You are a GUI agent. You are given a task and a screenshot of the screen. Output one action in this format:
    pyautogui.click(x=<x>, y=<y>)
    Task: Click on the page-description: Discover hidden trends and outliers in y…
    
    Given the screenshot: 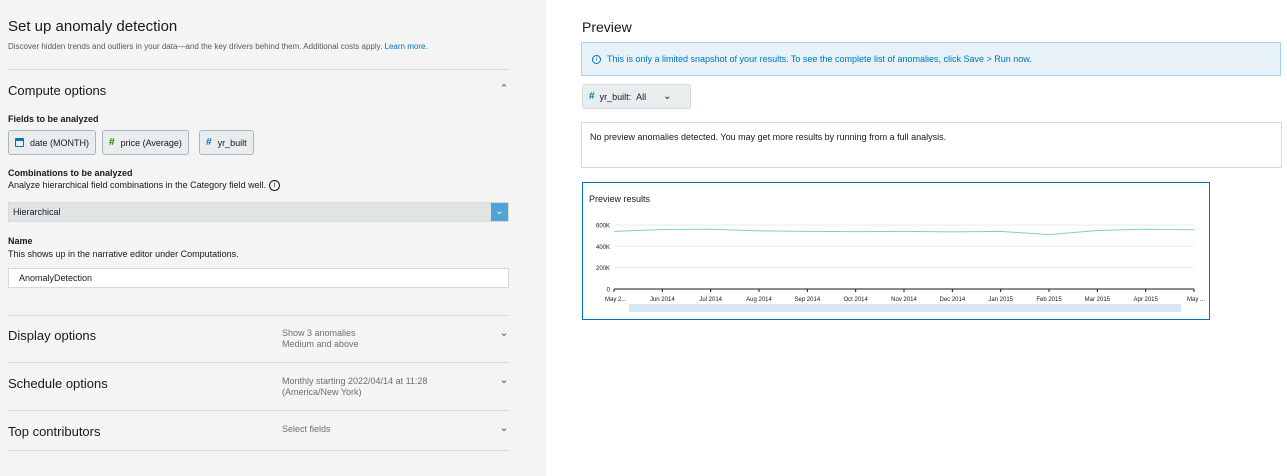 What is the action you would take?
    pyautogui.click(x=218, y=46)
    